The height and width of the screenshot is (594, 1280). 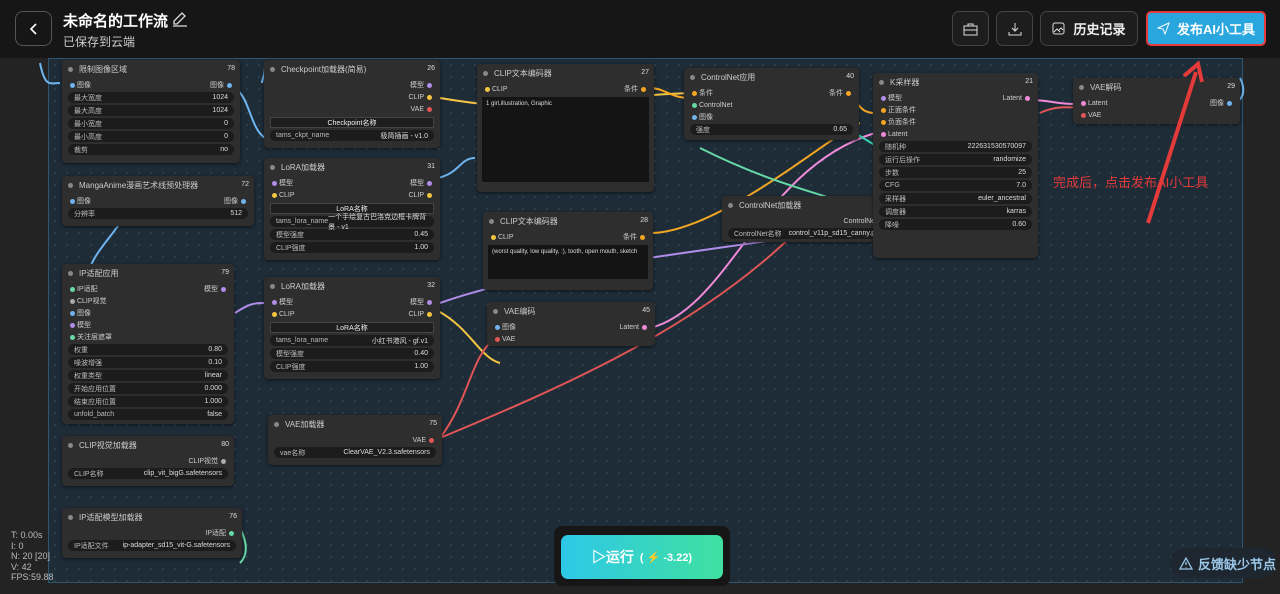 I want to click on widget-denoise: 降噪 0.60, so click(x=955, y=224).